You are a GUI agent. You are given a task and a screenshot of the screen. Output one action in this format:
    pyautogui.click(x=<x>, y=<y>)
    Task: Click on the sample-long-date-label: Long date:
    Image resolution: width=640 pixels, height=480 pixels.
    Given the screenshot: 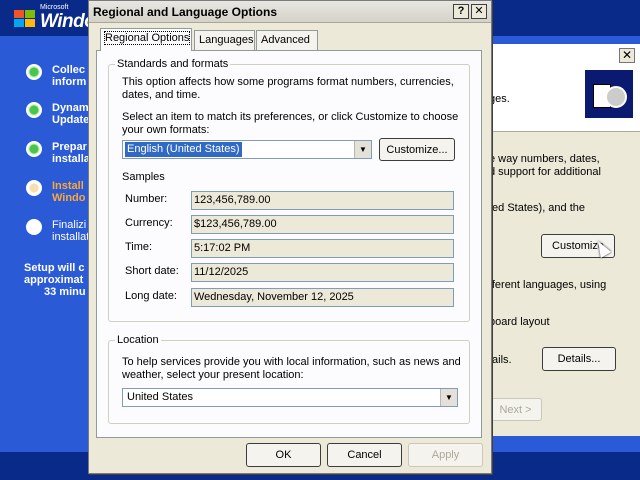 What is the action you would take?
    pyautogui.click(x=151, y=296)
    